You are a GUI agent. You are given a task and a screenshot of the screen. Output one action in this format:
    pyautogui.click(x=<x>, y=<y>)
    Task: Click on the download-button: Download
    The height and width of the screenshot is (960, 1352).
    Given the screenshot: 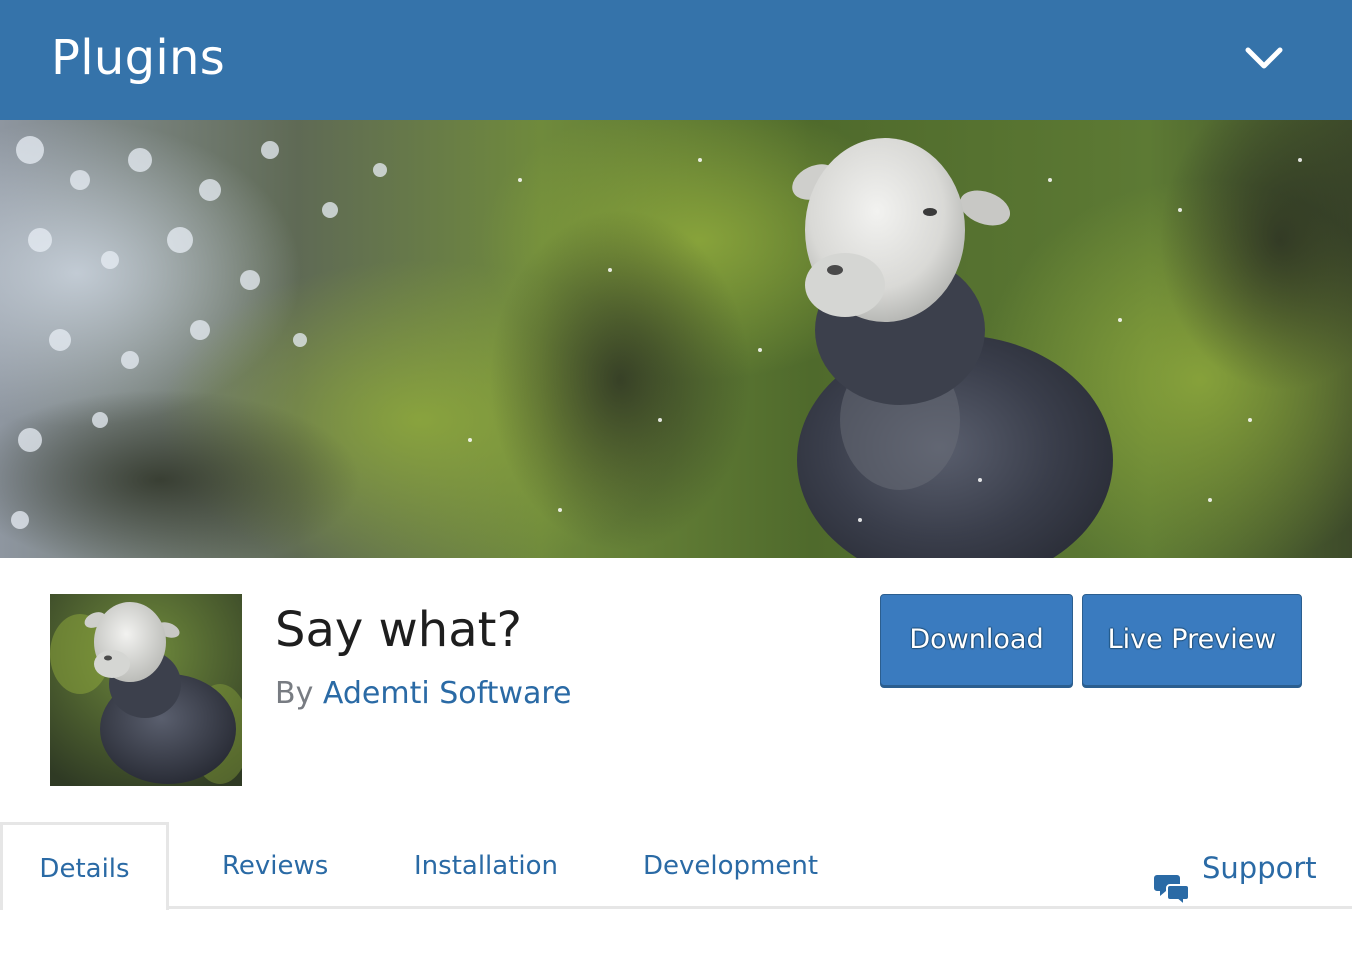 What is the action you would take?
    pyautogui.click(x=976, y=640)
    